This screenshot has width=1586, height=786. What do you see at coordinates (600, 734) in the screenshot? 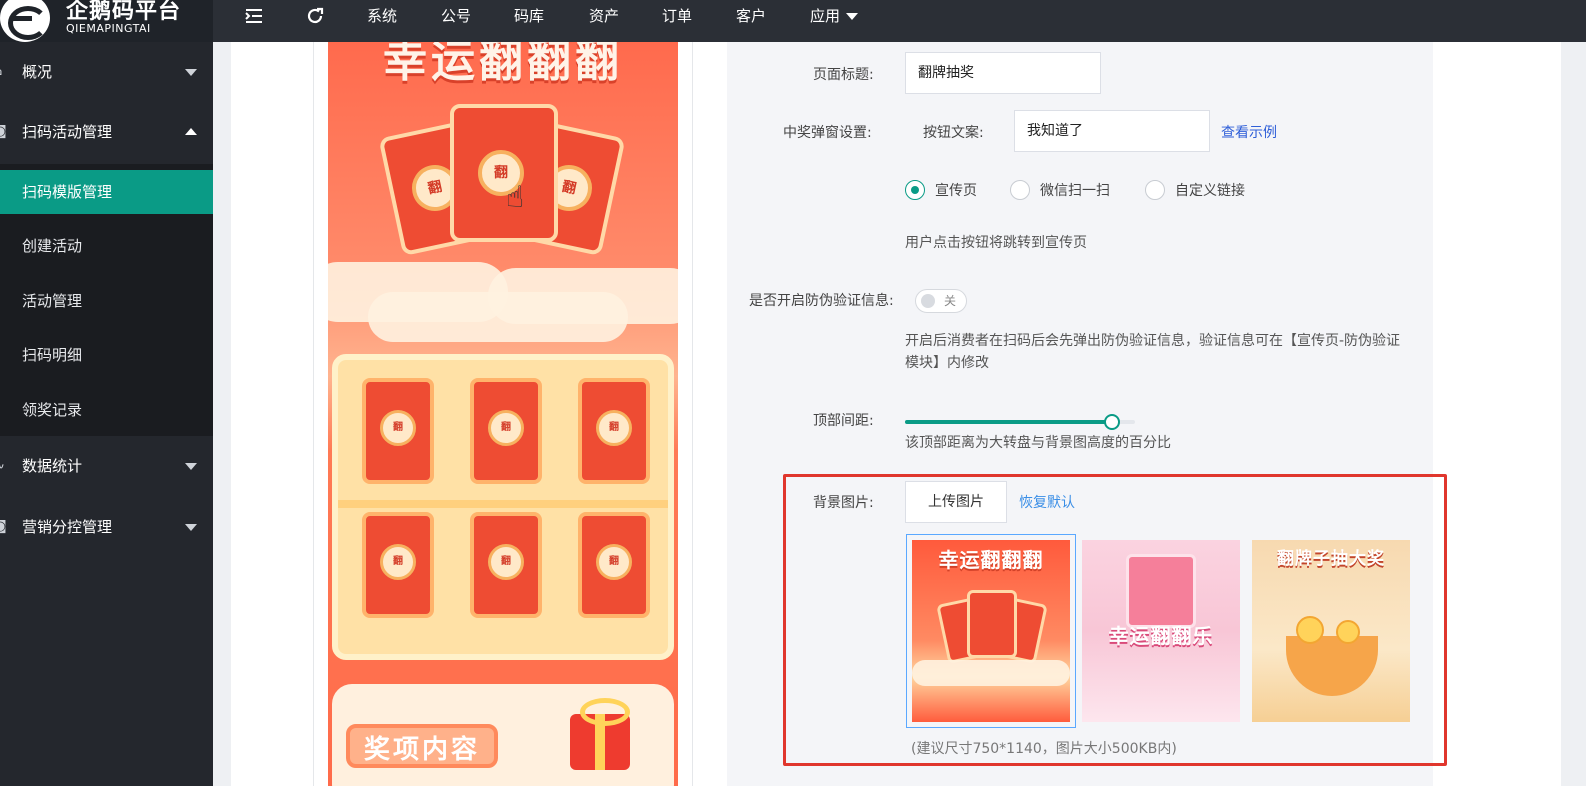
I see `gift-box-icon` at bounding box center [600, 734].